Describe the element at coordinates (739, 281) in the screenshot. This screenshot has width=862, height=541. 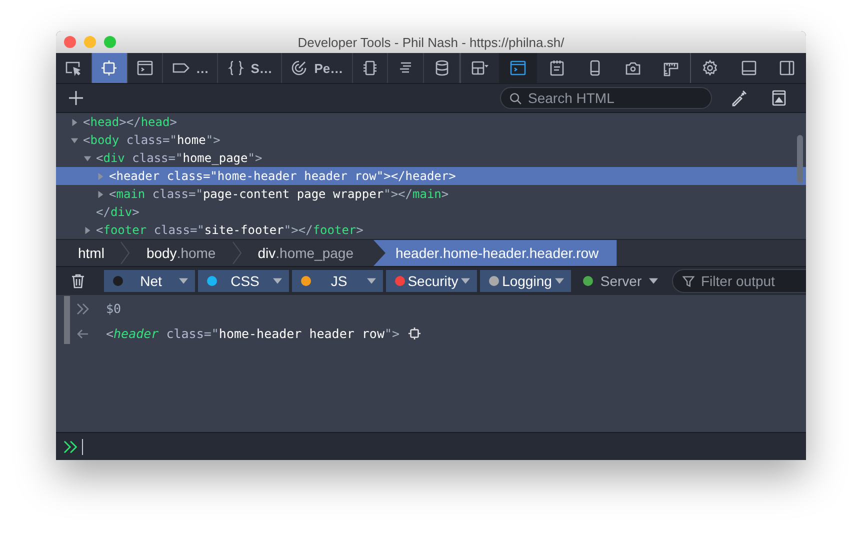
I see `filter-field: Filter output` at that location.